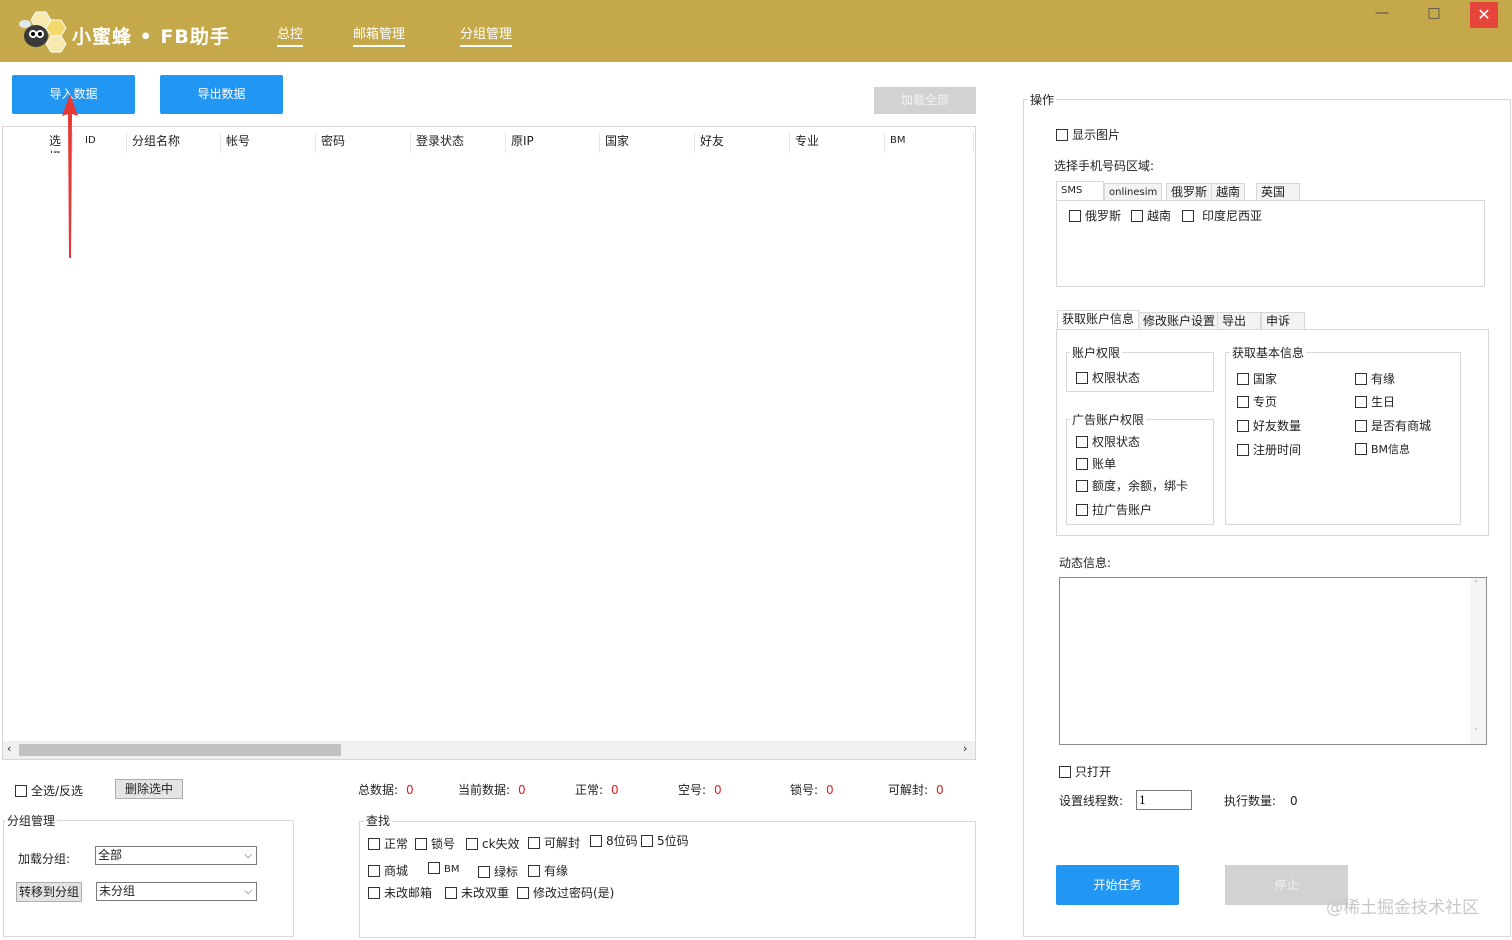  What do you see at coordinates (1042, 99) in the screenshot?
I see `operations-title: 操作` at bounding box center [1042, 99].